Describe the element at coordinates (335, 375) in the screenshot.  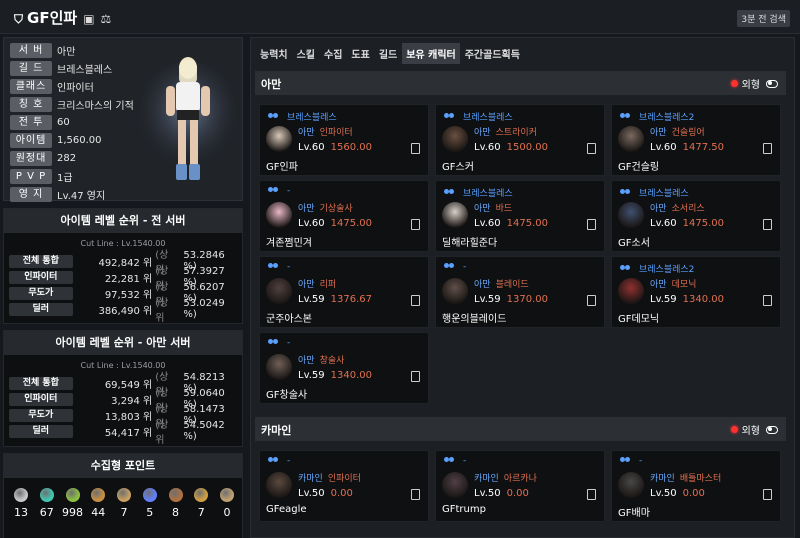
I see `character-level: Lv.59 1340.00` at that location.